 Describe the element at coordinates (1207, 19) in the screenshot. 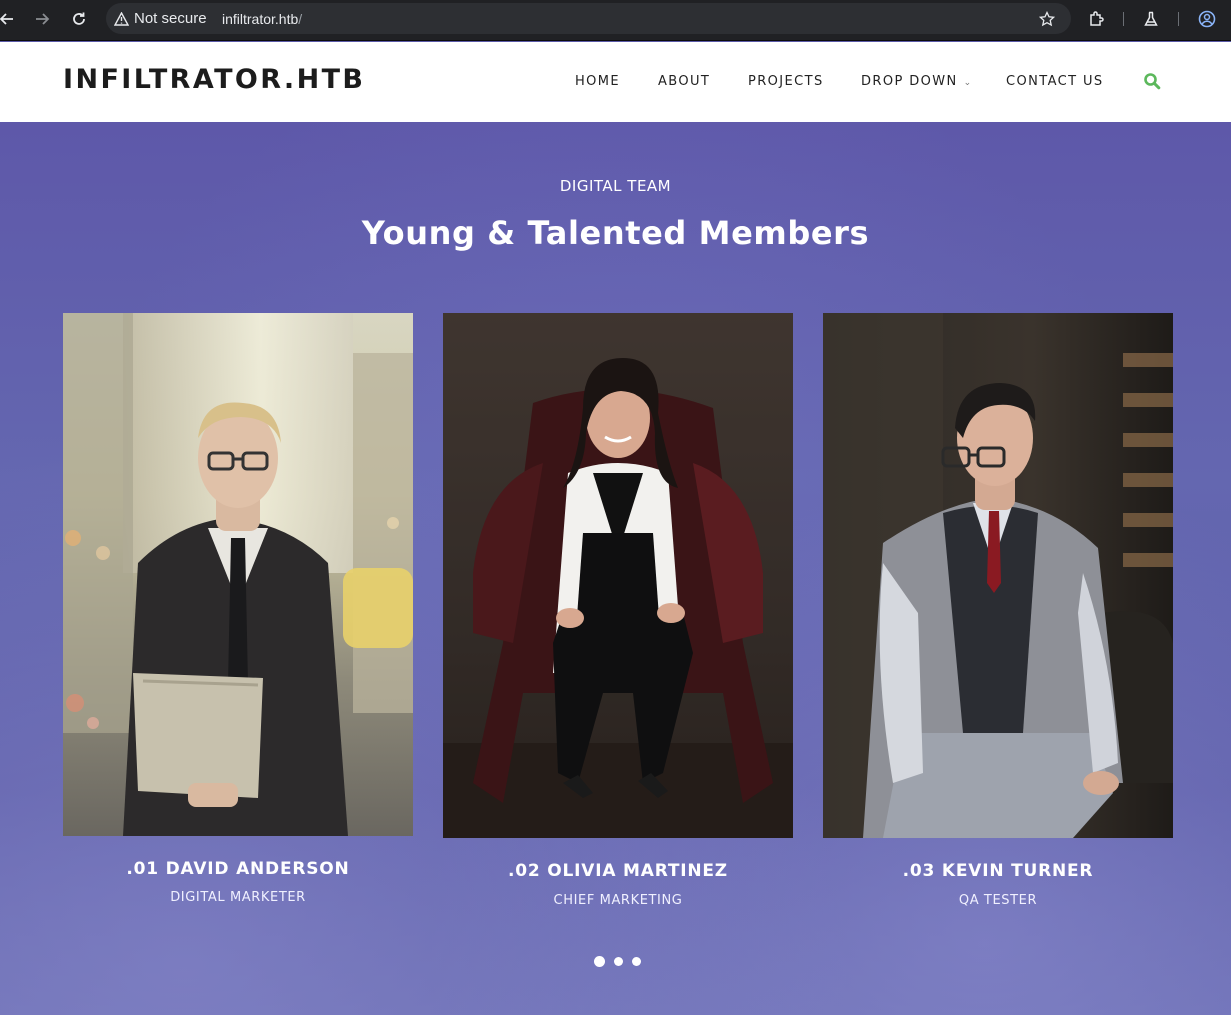

I see `profile-avatar-icon` at that location.